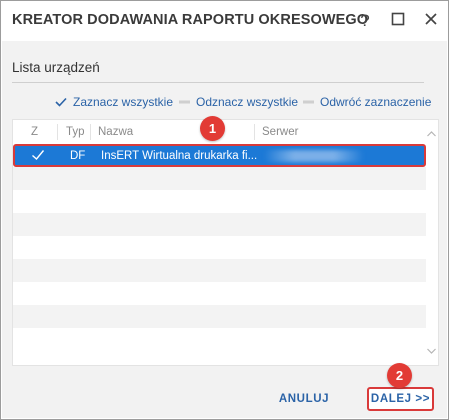 The width and height of the screenshot is (449, 420). What do you see at coordinates (431, 350) in the screenshot?
I see `scroll-down-icon` at bounding box center [431, 350].